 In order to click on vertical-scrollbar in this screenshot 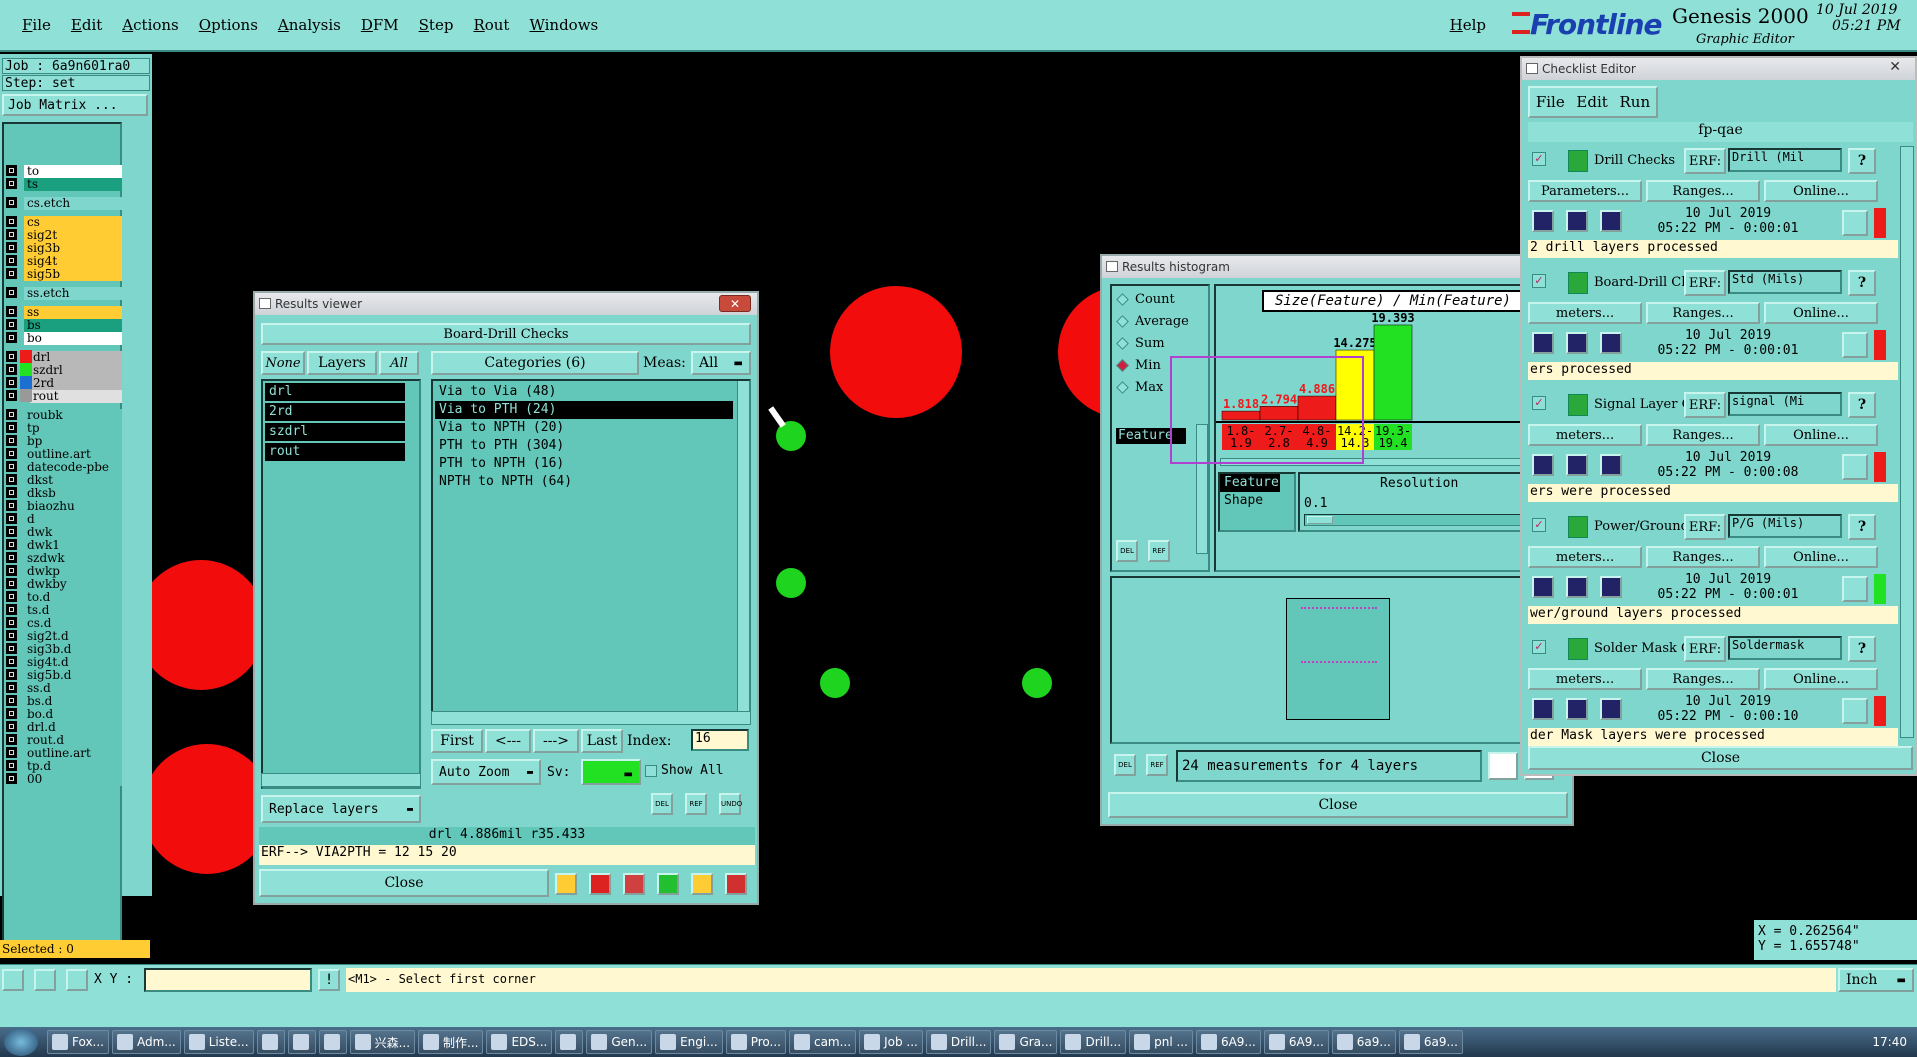, I will do `click(1907, 442)`.